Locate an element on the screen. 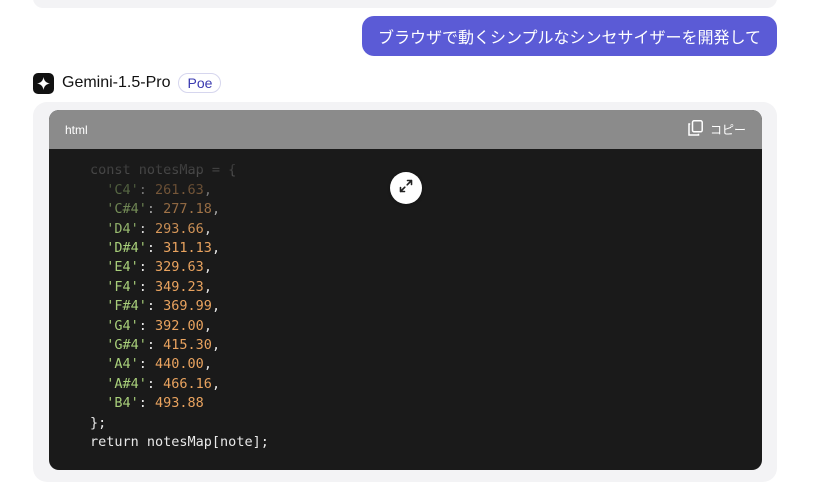  code-token: 415.30 is located at coordinates (187, 345).